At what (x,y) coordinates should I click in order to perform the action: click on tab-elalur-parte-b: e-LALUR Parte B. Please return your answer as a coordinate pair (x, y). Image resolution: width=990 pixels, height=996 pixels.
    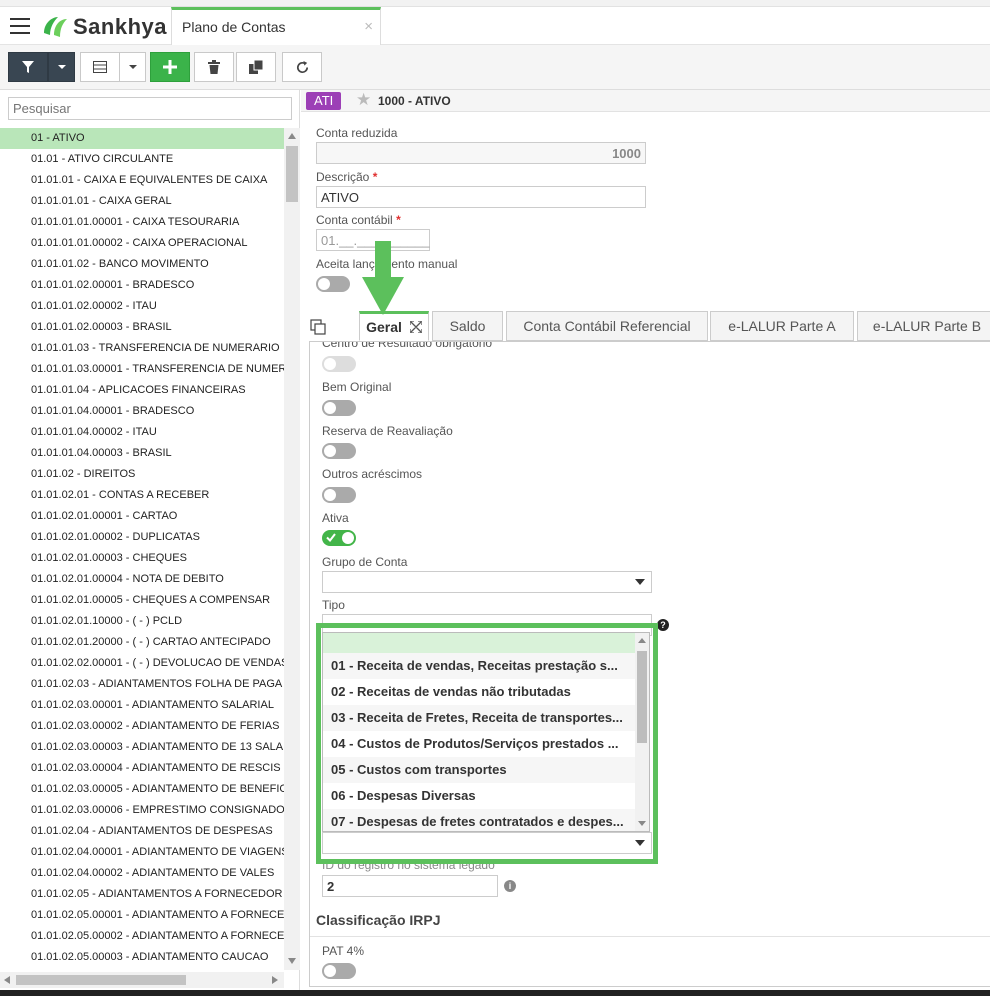
    Looking at the image, I should click on (923, 326).